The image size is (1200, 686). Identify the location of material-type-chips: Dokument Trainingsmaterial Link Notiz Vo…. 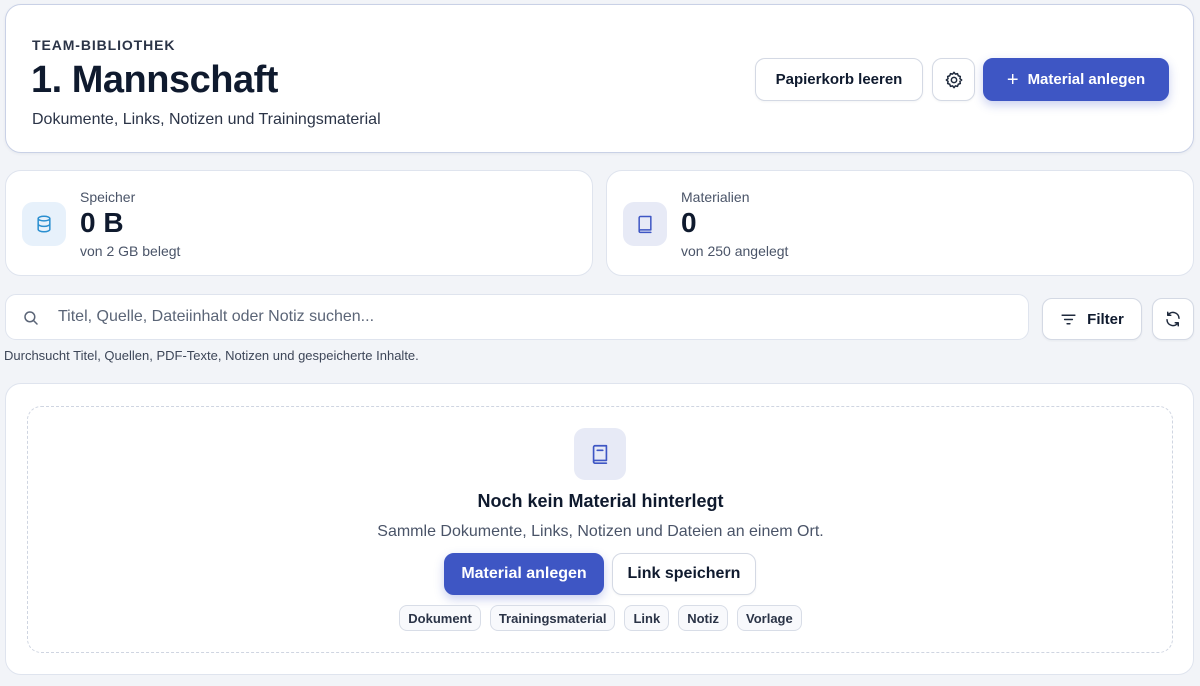
(600, 618).